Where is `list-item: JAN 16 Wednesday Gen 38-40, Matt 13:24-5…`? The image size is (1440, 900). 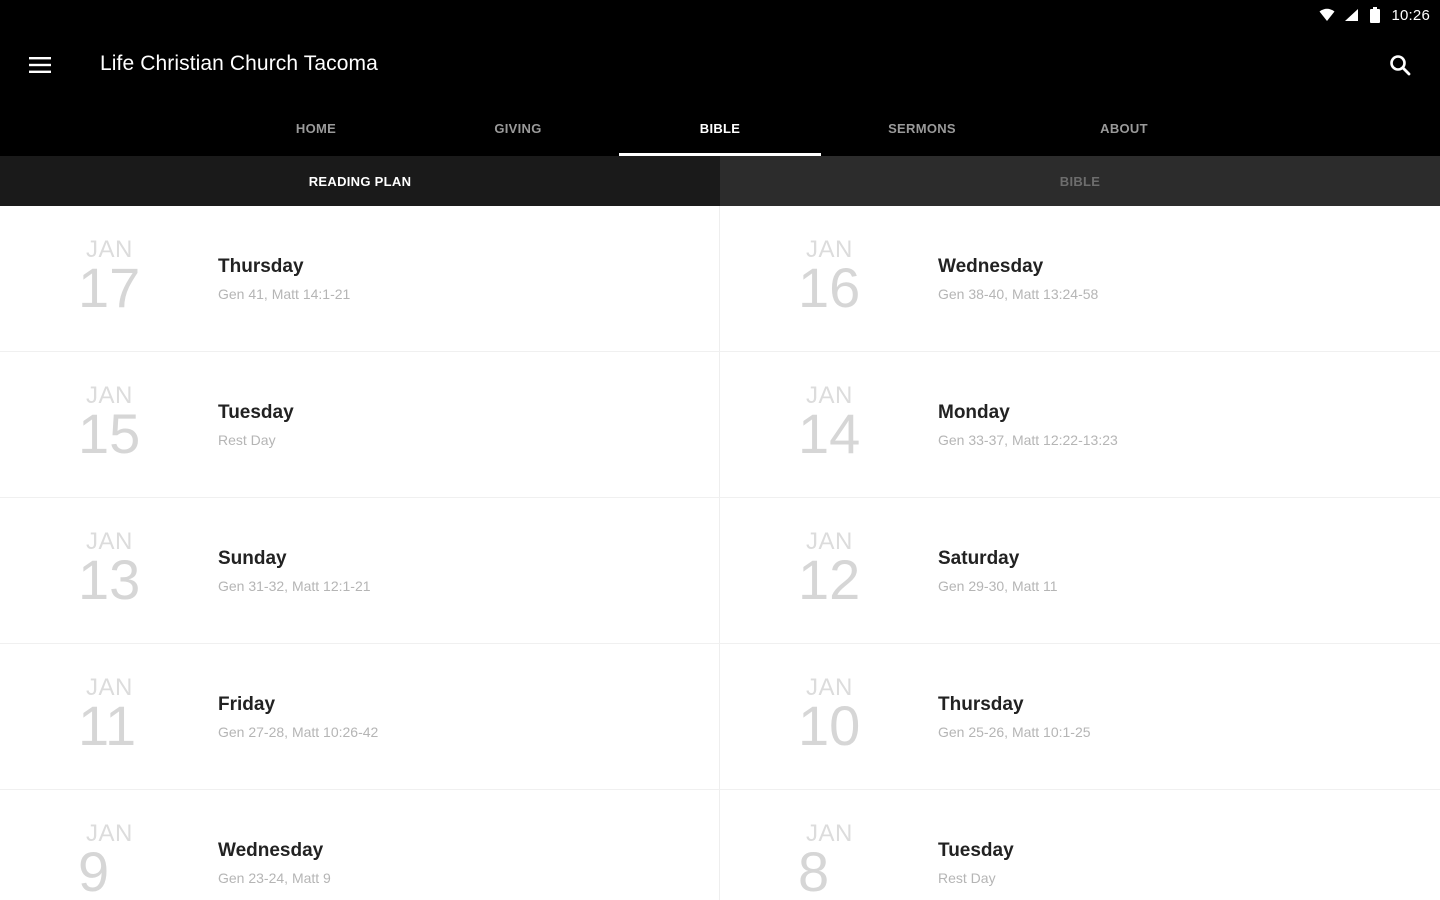 list-item: JAN 16 Wednesday Gen 38-40, Matt 13:24-5… is located at coordinates (1080, 279).